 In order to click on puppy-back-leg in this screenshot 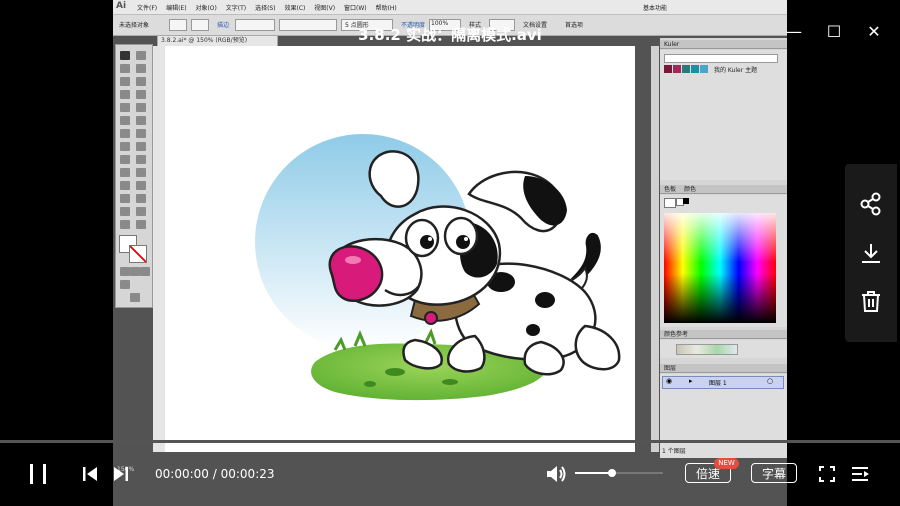, I will do `click(597, 347)`.